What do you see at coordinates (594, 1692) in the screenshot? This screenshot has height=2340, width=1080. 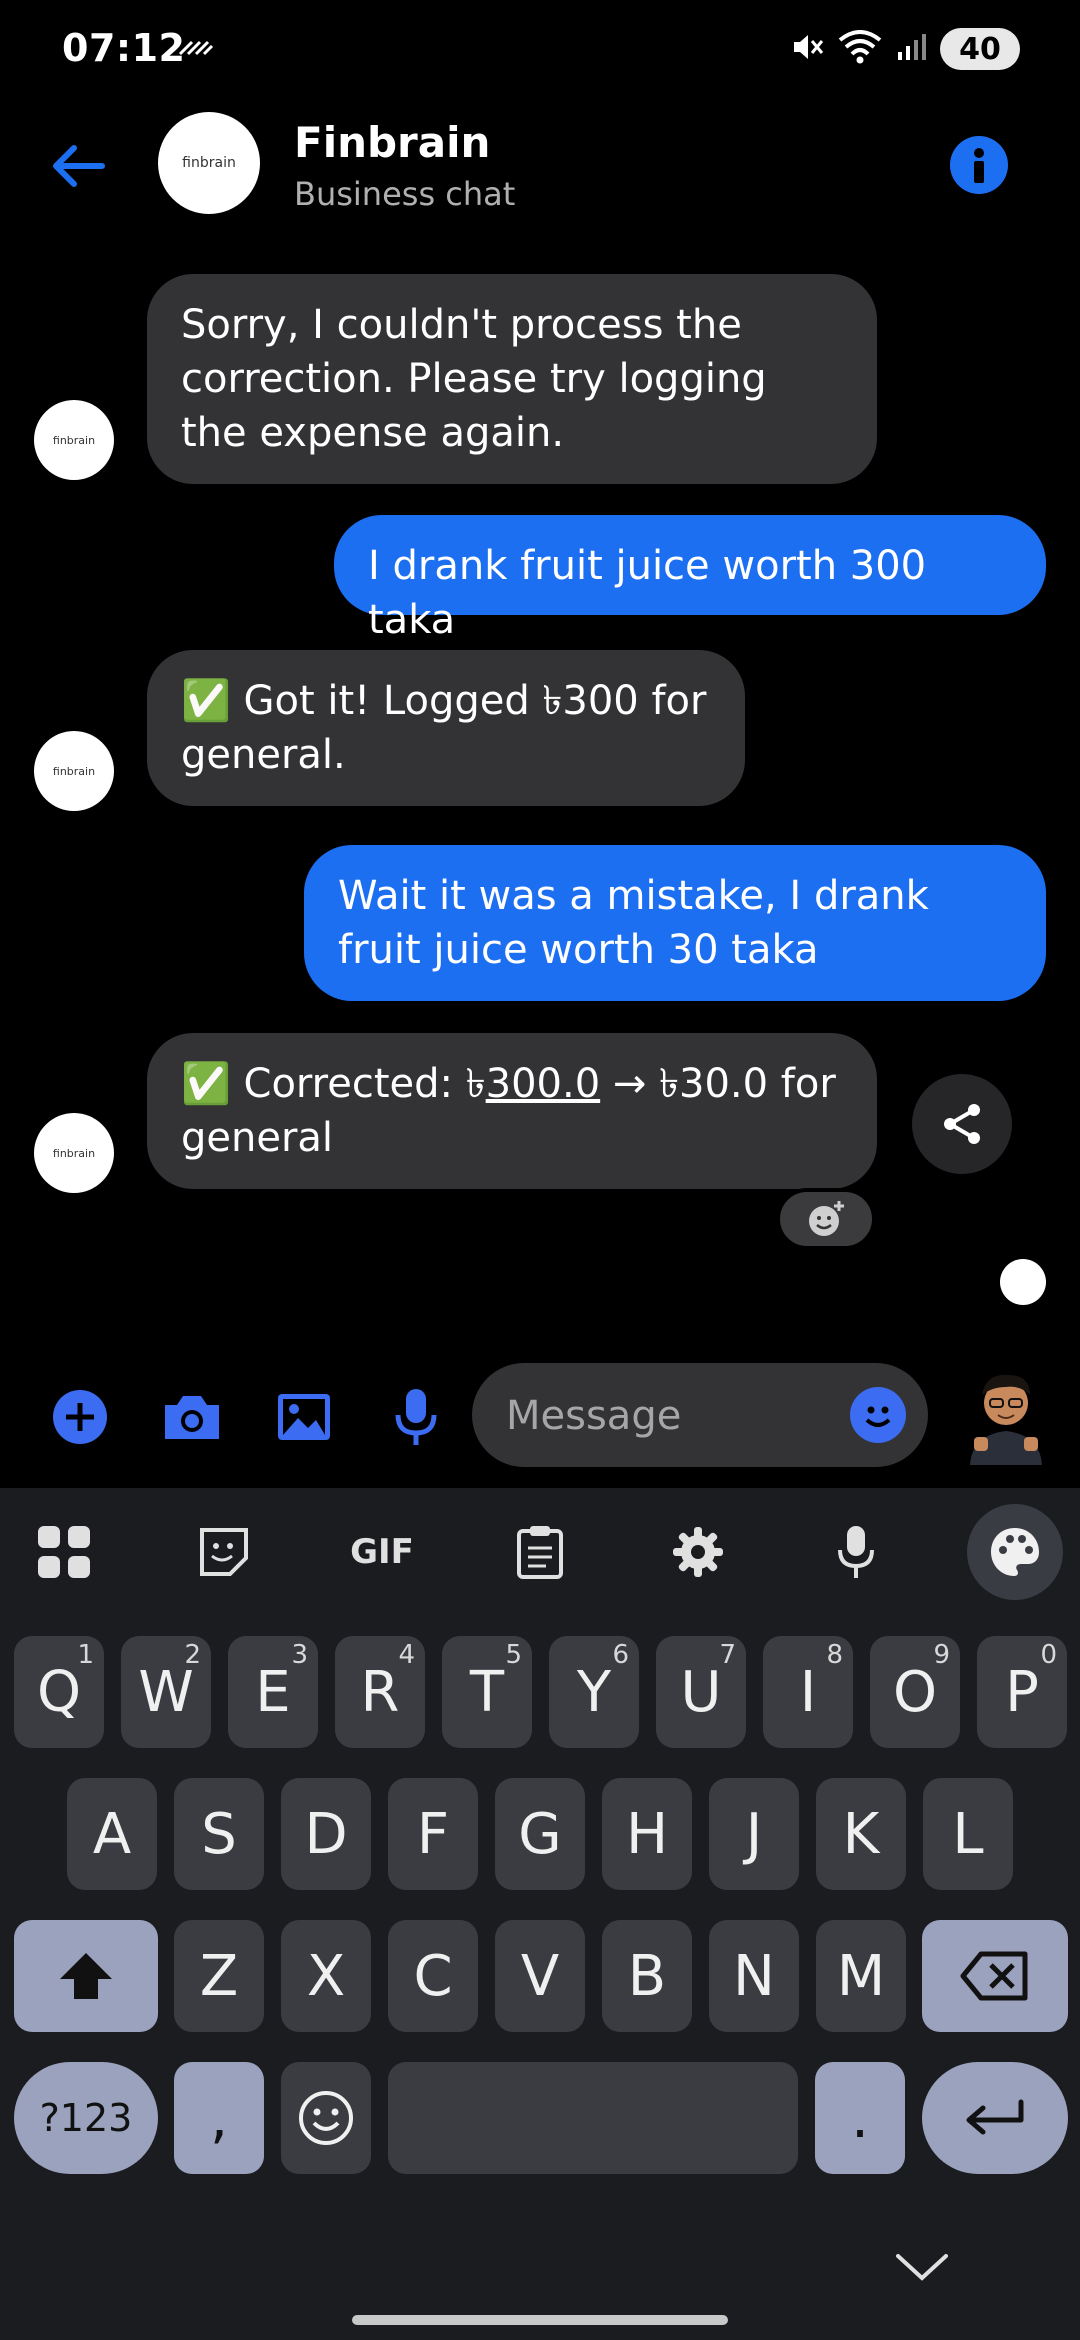 I see `key-y: Y6` at bounding box center [594, 1692].